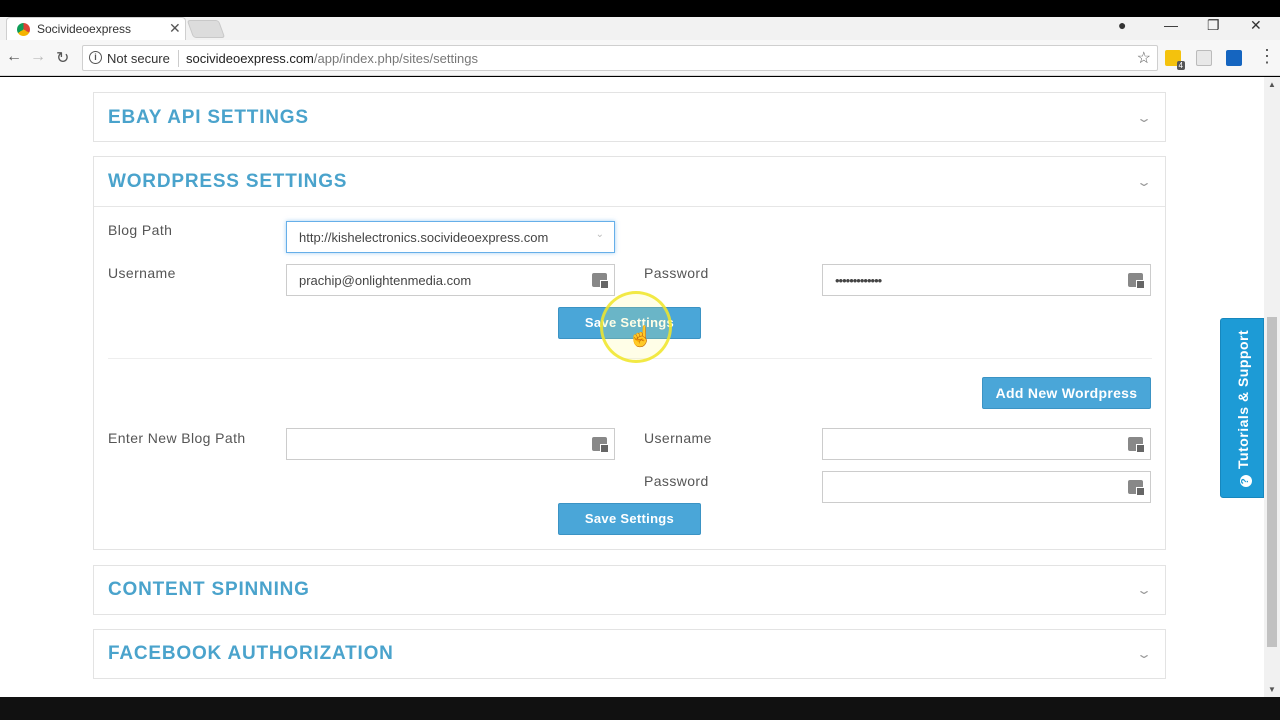  What do you see at coordinates (676, 273) in the screenshot?
I see `password-label: Password` at bounding box center [676, 273].